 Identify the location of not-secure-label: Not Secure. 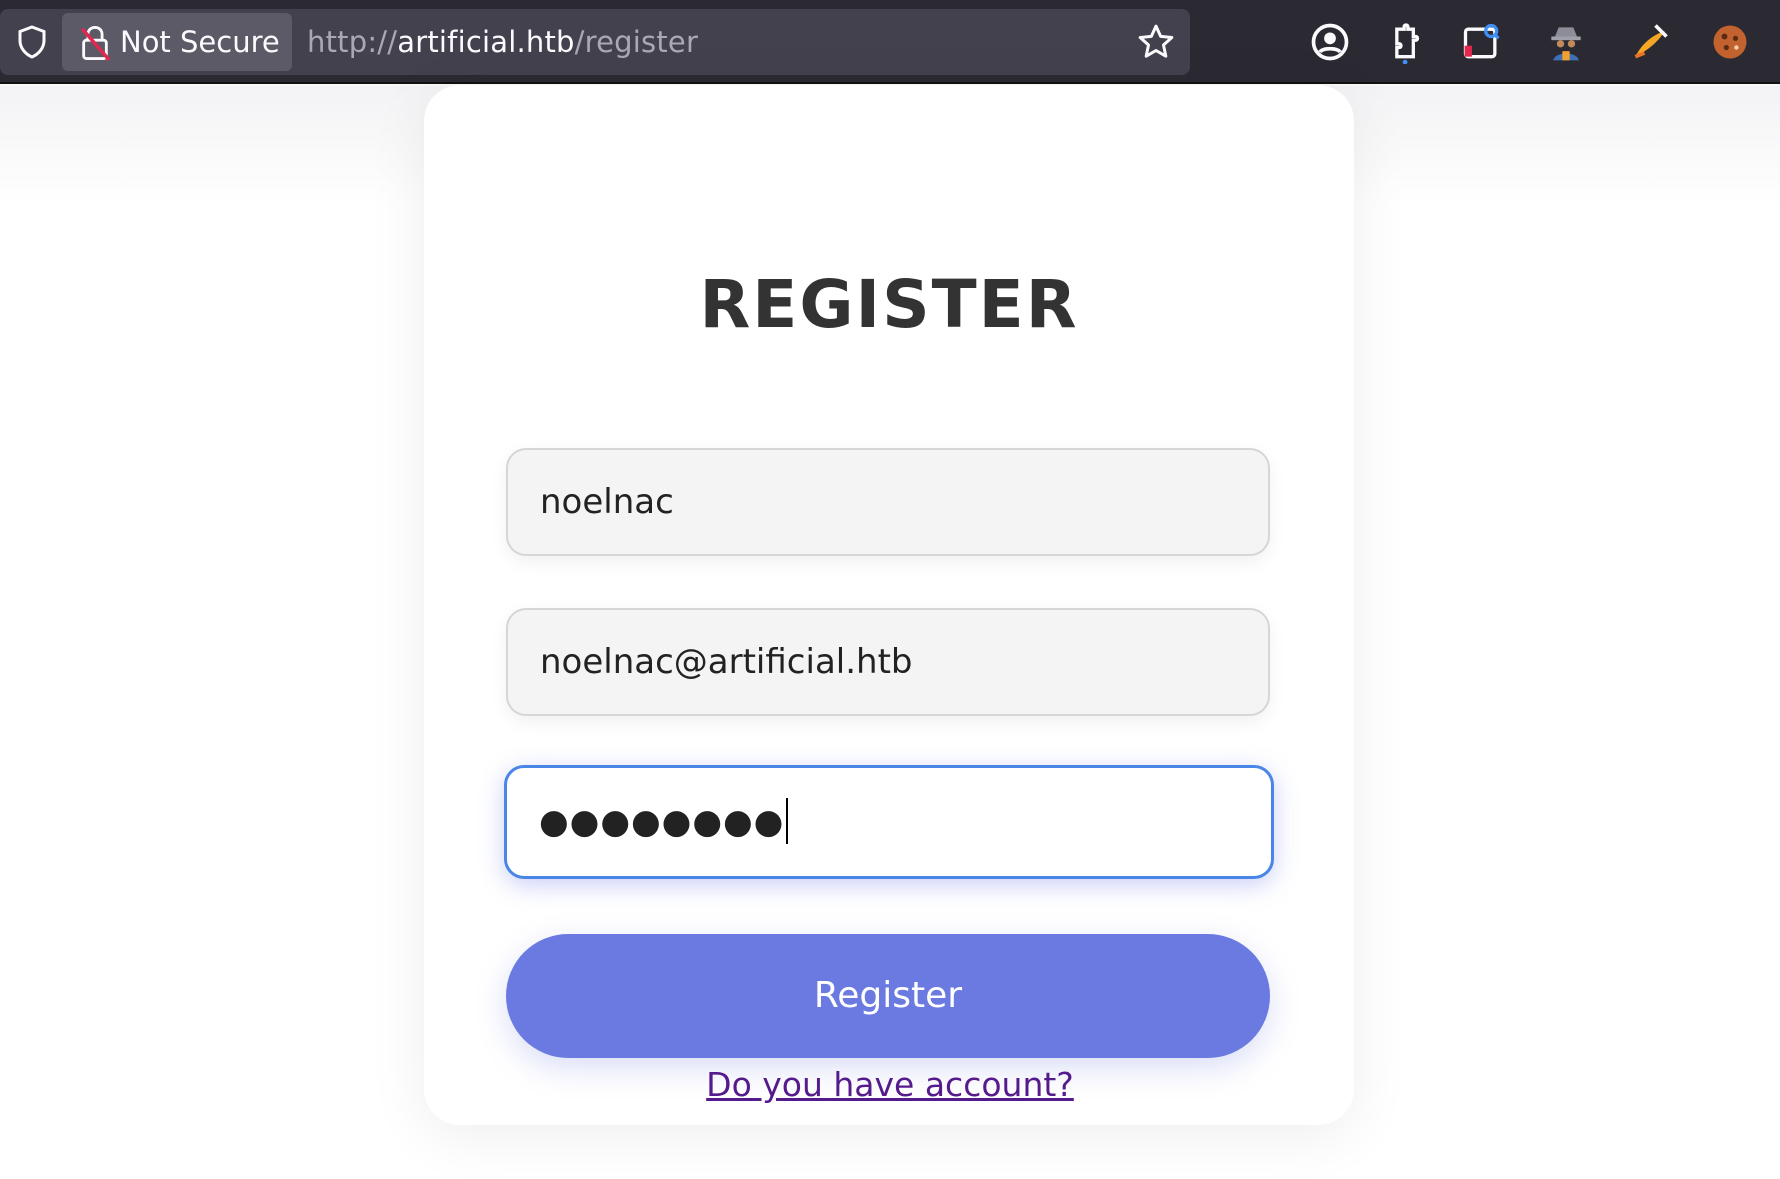
(200, 42).